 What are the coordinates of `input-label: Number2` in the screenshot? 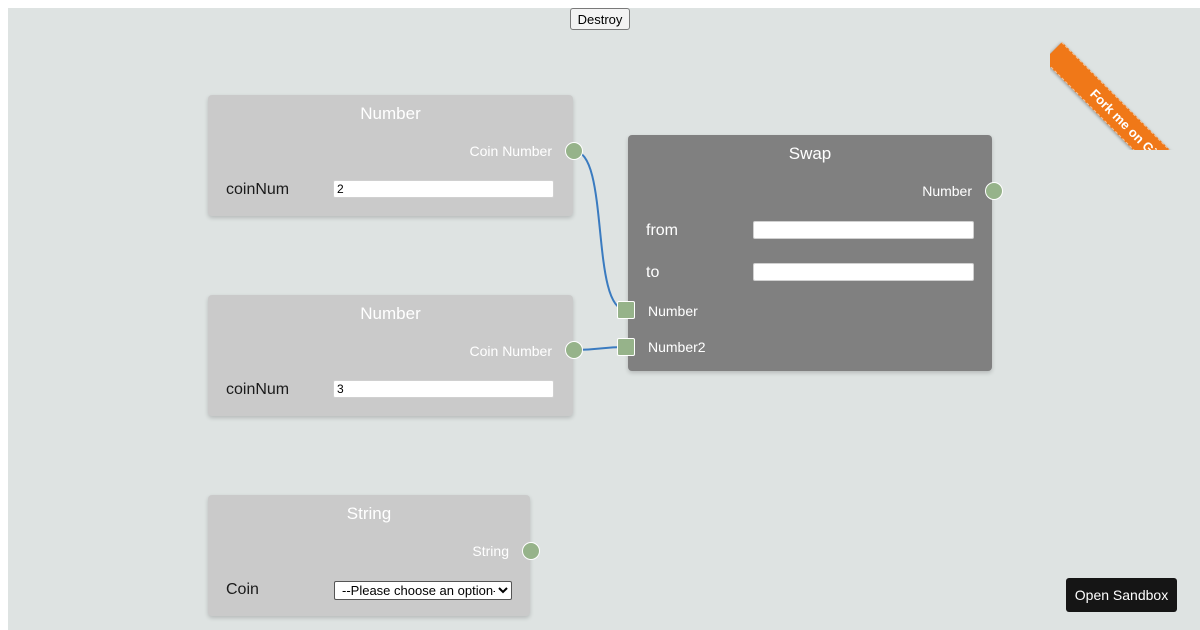 It's located at (677, 347).